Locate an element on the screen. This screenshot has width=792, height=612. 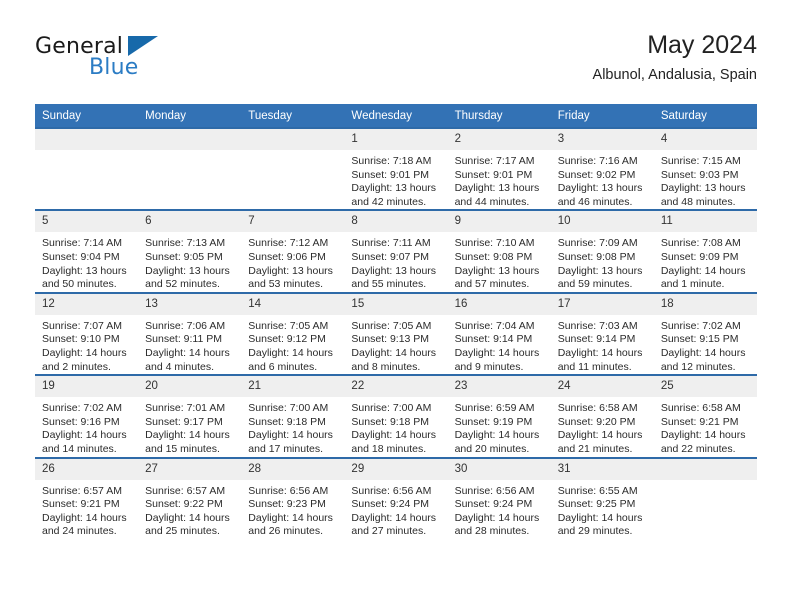
sunrise-line: Sunrise: 7:00 AM is located at coordinates (391, 408).